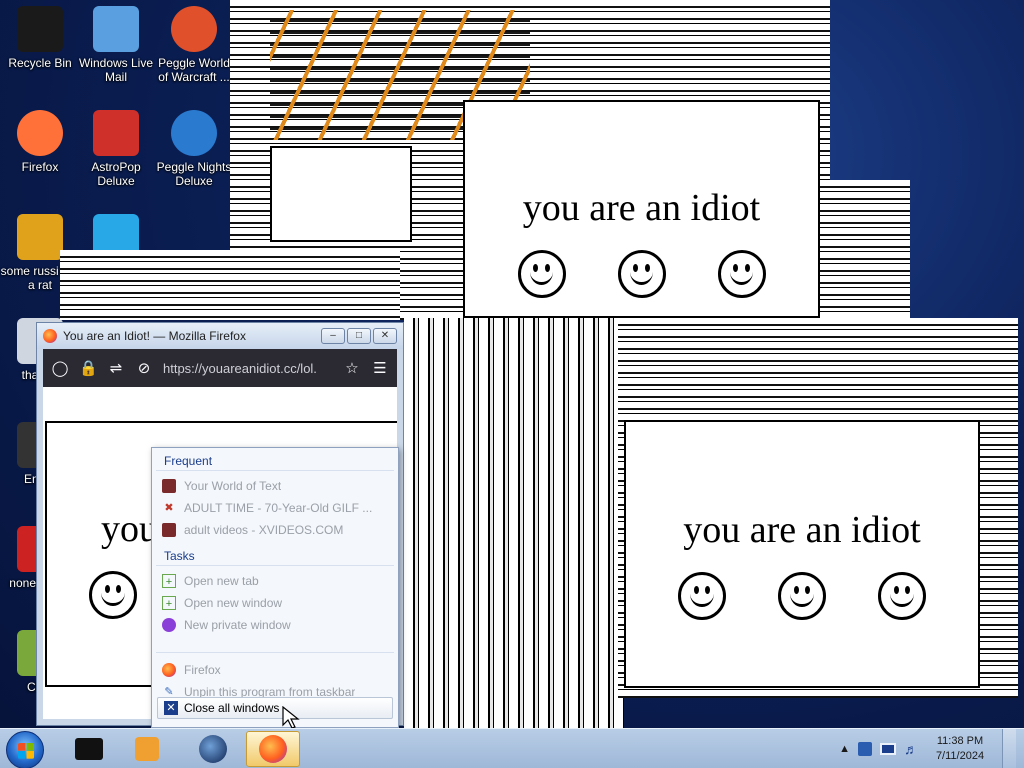 The width and height of the screenshot is (1024, 768). What do you see at coordinates (1009, 748) in the screenshot?
I see `show-desktop-button` at bounding box center [1009, 748].